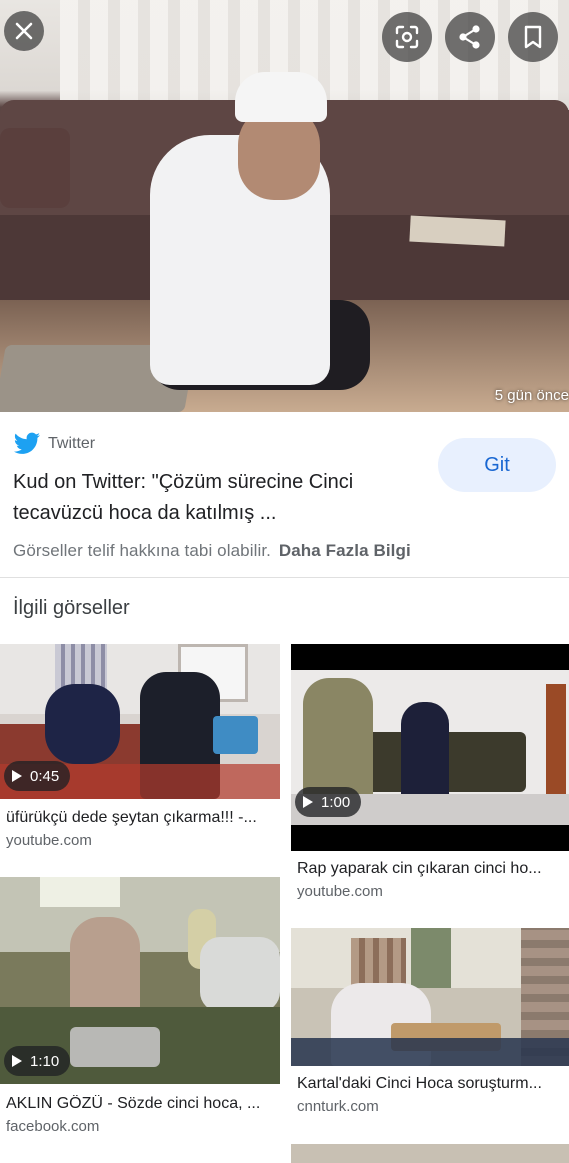 The image size is (569, 1163). Describe the element at coordinates (338, 1106) in the screenshot. I see `related-domain: cnnturk.com` at that location.